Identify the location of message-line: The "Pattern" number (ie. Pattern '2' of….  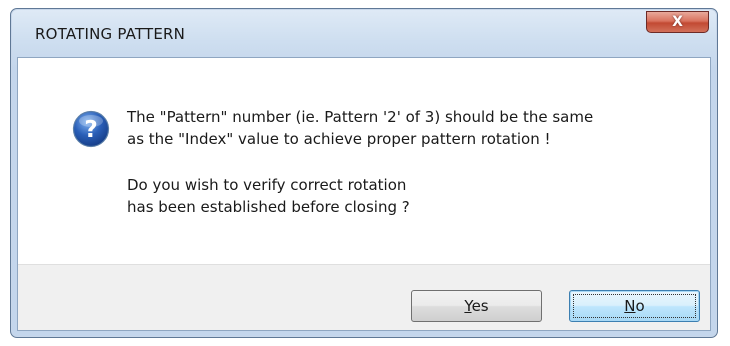
(360, 117).